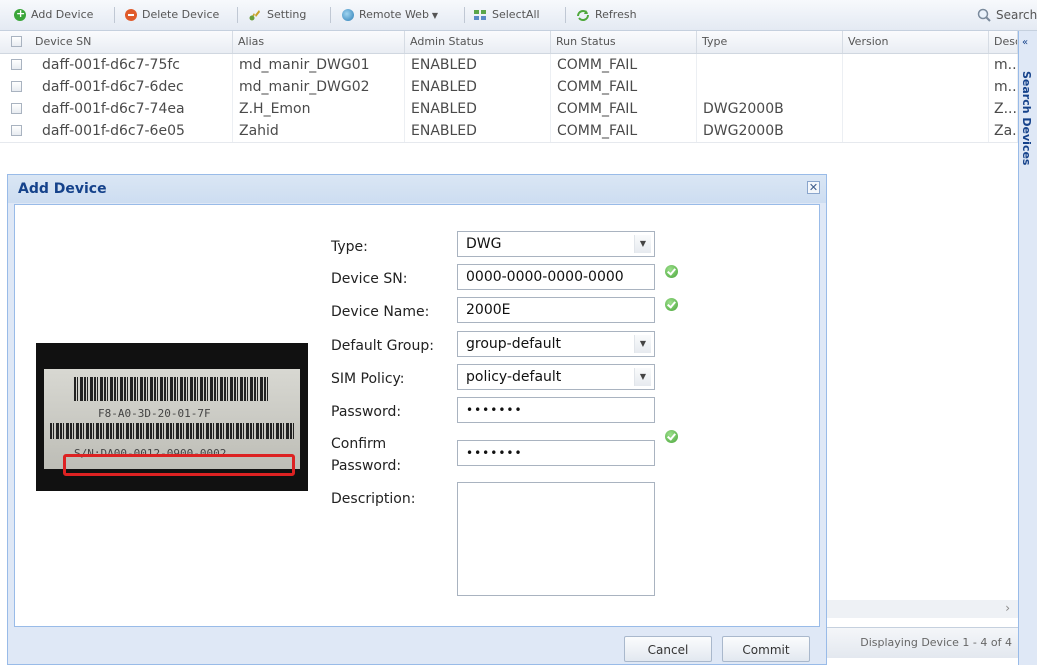 This screenshot has height=665, width=1037. What do you see at coordinates (277, 15) in the screenshot?
I see `setting-button: Setting` at bounding box center [277, 15].